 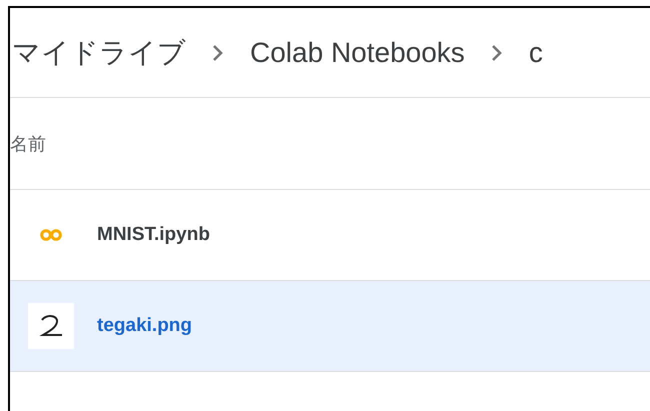 What do you see at coordinates (357, 52) in the screenshot?
I see `breadcrumb-item: Colab Notebooks` at bounding box center [357, 52].